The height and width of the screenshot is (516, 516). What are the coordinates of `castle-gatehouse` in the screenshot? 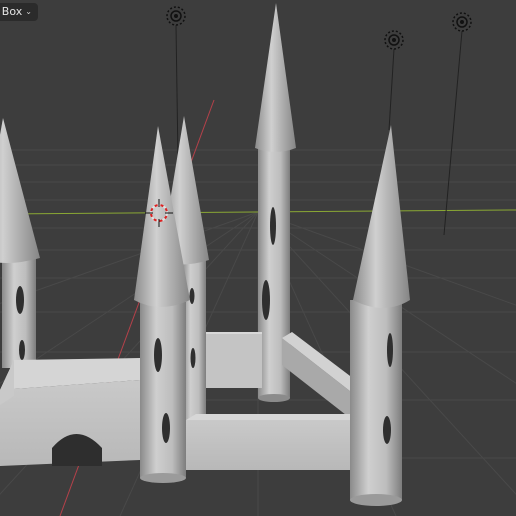 It's located at (70, 412).